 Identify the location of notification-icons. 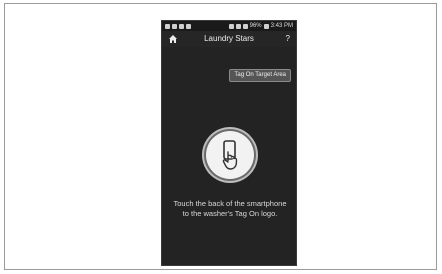
(178, 26).